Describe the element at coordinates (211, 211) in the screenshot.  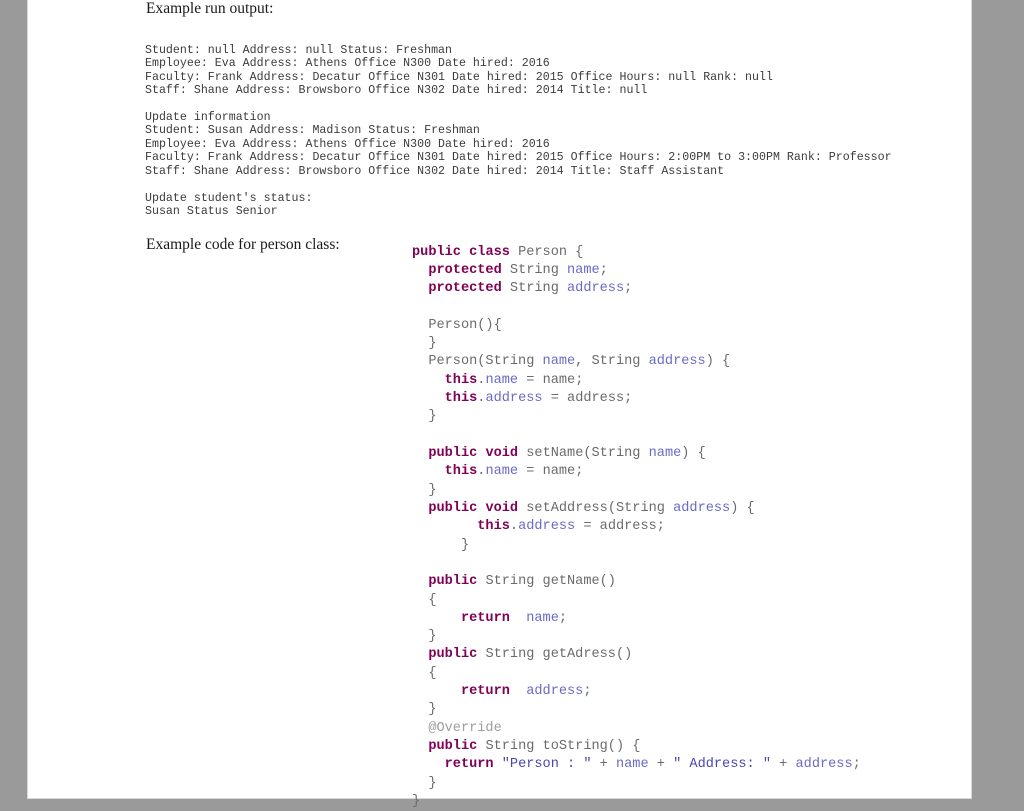
I see `run-output-line: Susan Status Senior` at that location.